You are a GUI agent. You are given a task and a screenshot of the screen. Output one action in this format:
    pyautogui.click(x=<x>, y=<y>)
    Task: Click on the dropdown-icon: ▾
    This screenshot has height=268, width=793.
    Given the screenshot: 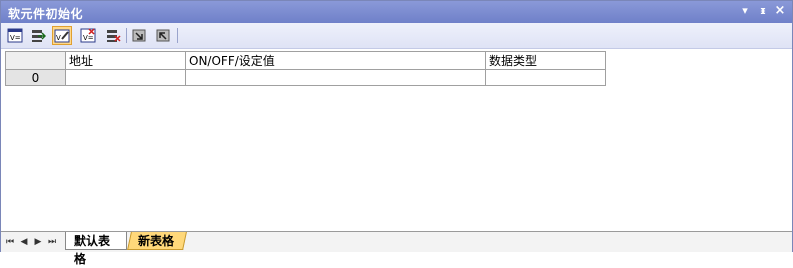 What is the action you would take?
    pyautogui.click(x=745, y=11)
    